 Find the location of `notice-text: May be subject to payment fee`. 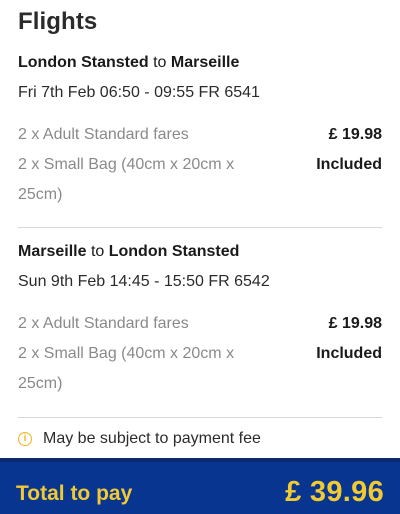

notice-text: May be subject to payment fee is located at coordinates (152, 438).